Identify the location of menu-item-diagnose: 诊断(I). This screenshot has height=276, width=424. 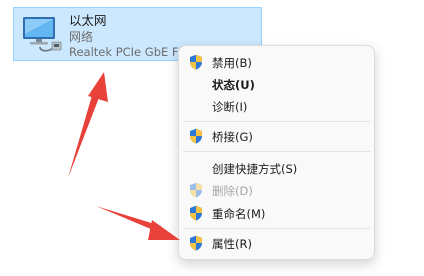
(276, 106).